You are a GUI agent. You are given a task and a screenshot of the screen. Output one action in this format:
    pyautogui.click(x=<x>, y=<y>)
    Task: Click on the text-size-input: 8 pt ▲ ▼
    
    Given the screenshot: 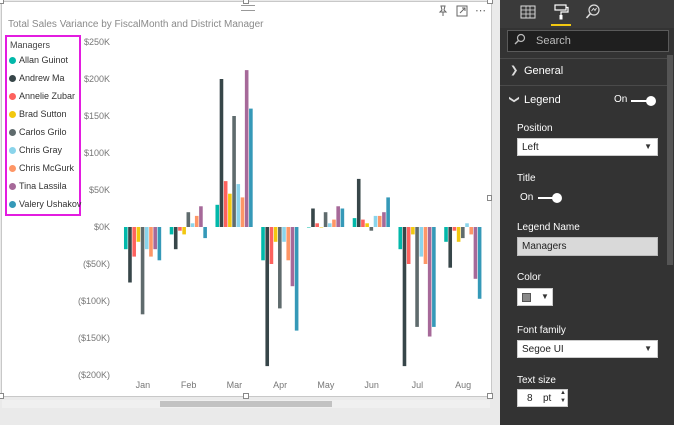 What is the action you would take?
    pyautogui.click(x=542, y=398)
    